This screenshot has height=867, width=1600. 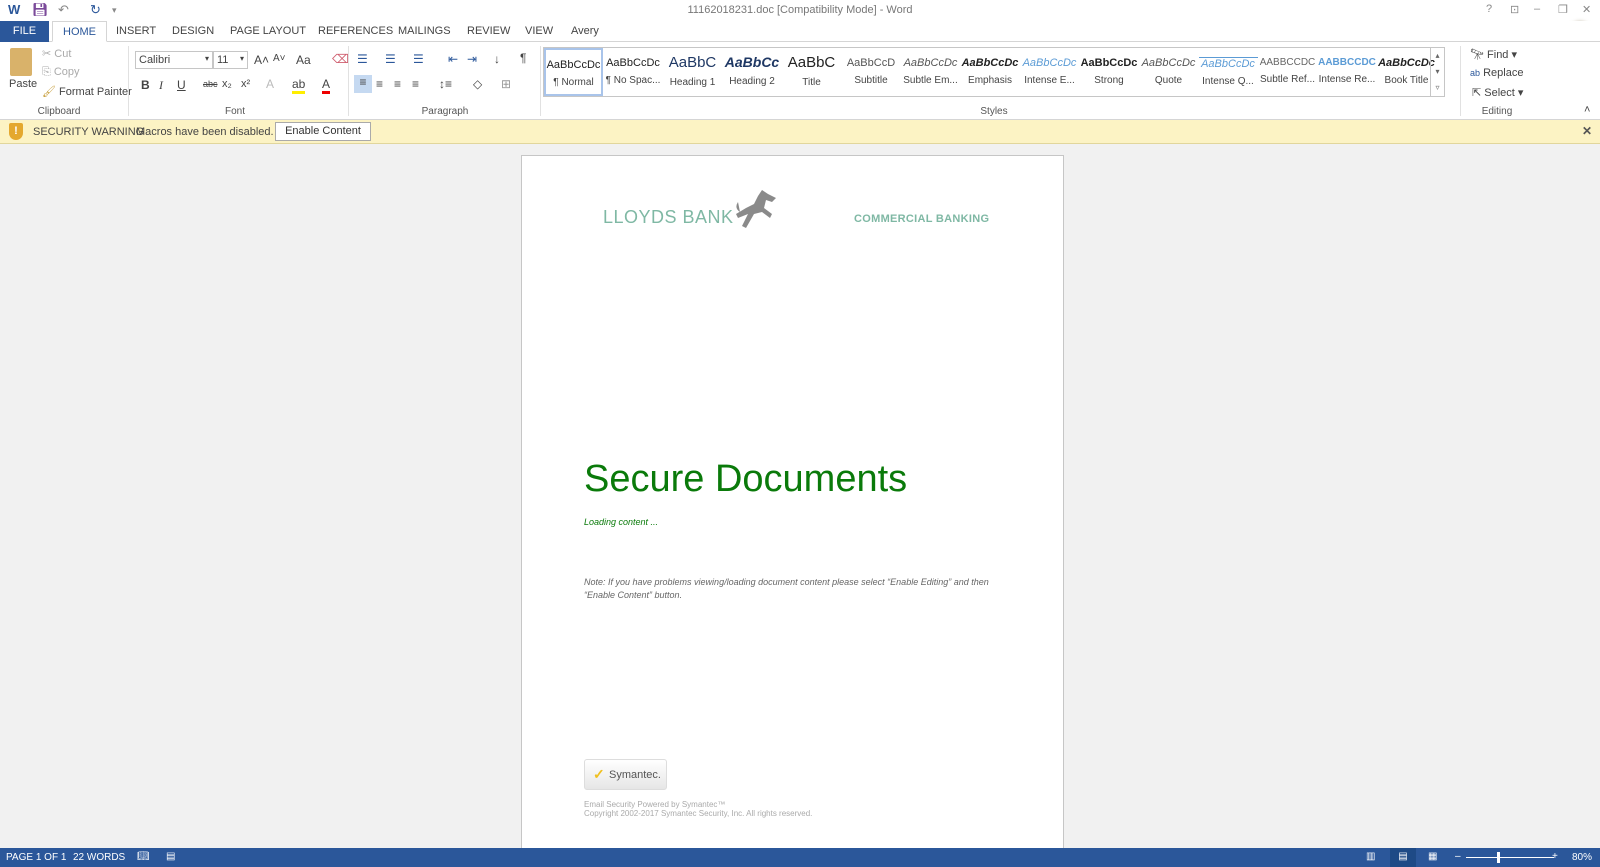 What do you see at coordinates (752, 72) in the screenshot?
I see `style-heading-2: AaBbCc Heading 2` at bounding box center [752, 72].